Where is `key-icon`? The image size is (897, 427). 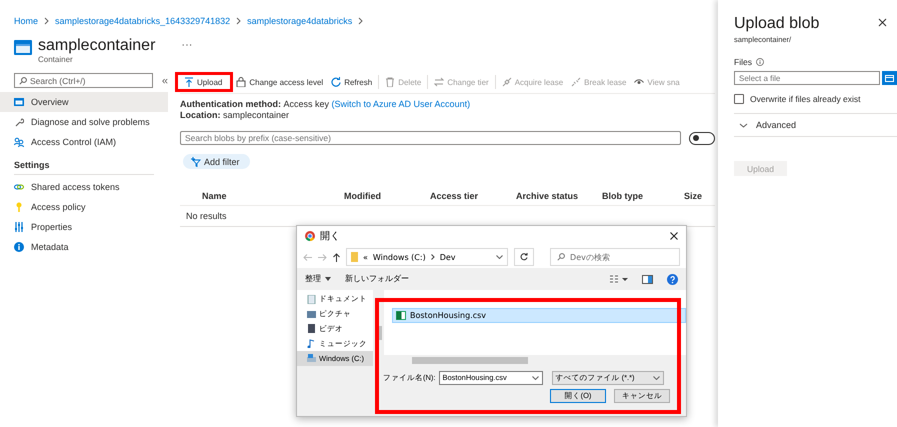
key-icon is located at coordinates (19, 207).